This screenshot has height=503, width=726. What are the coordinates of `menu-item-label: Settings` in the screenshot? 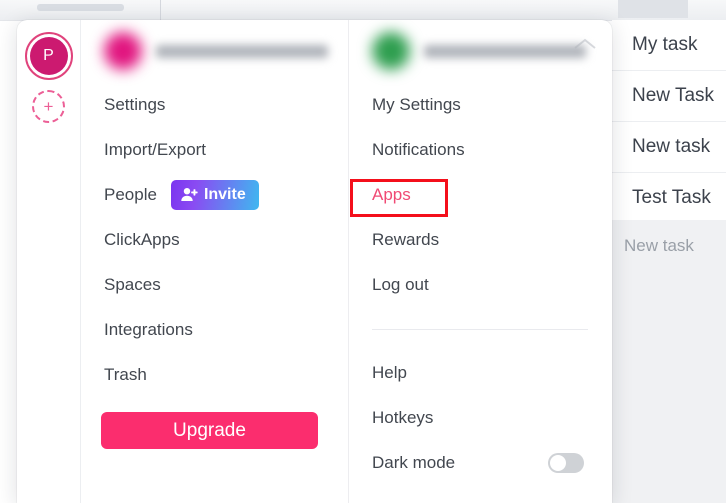 It's located at (135, 104).